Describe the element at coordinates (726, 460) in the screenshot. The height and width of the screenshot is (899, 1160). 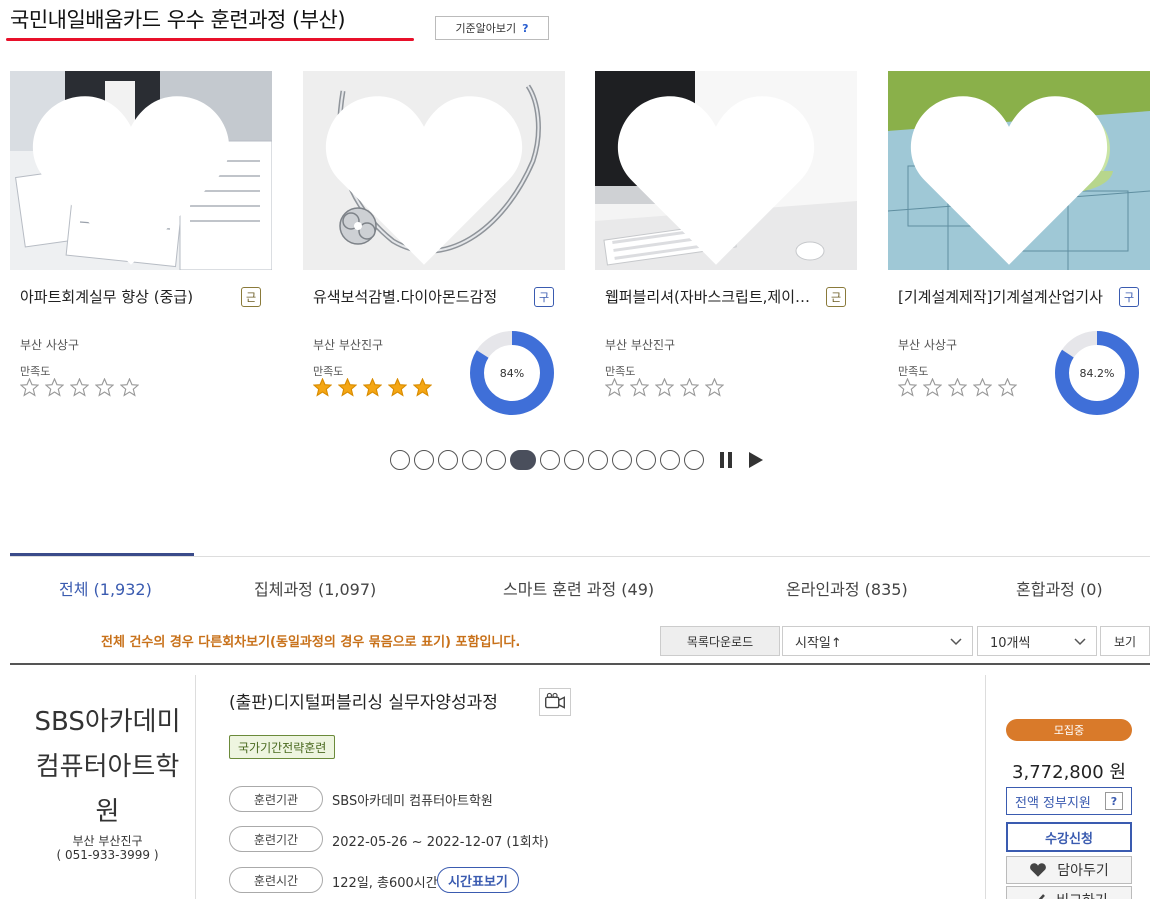
I see `pause-icon` at that location.